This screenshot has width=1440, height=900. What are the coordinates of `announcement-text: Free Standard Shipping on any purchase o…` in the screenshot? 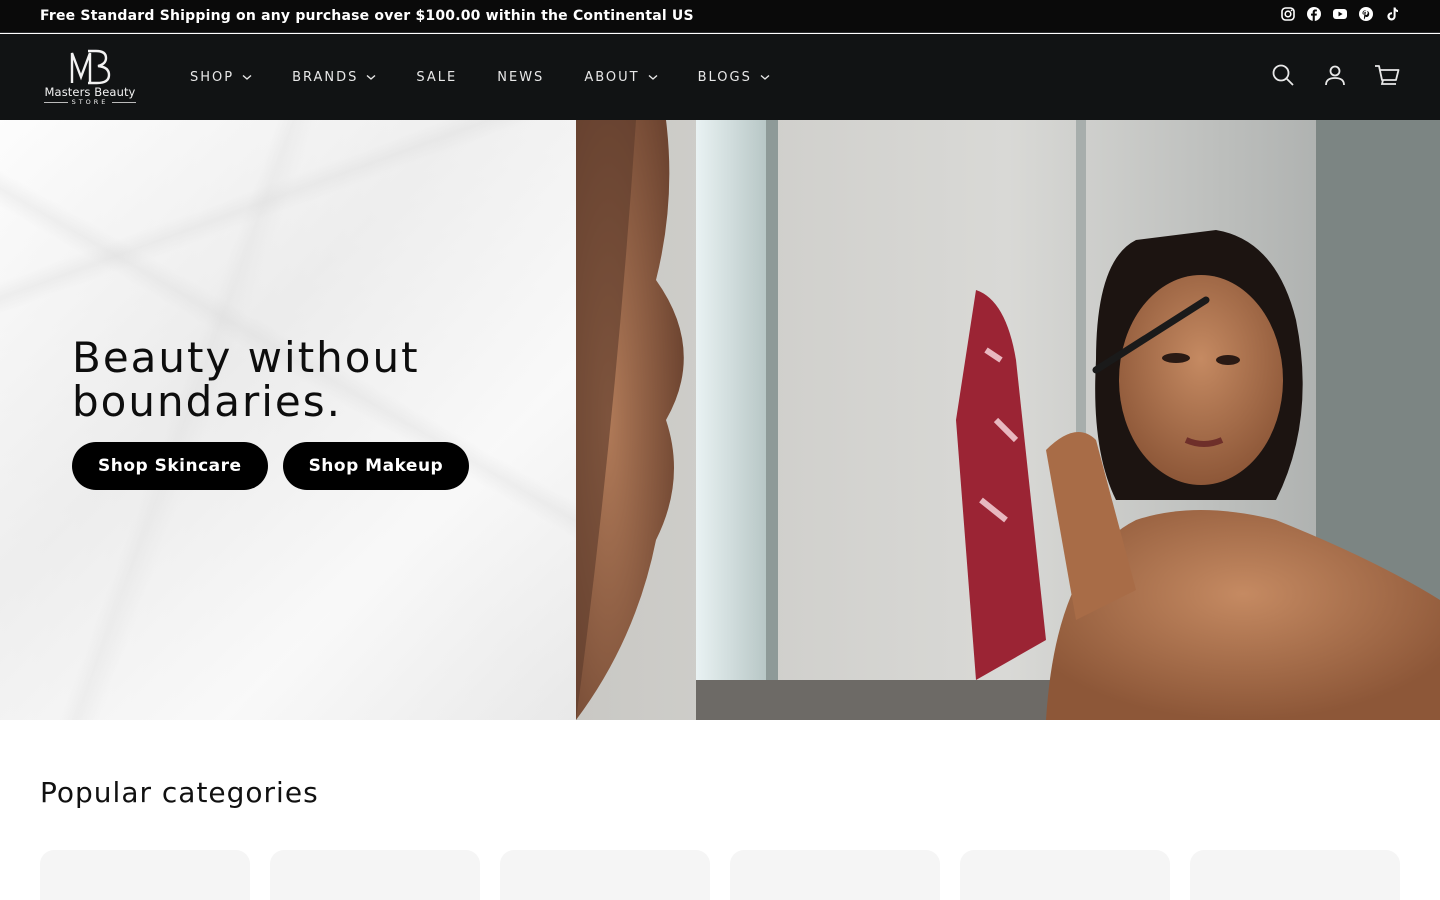 It's located at (367, 16).